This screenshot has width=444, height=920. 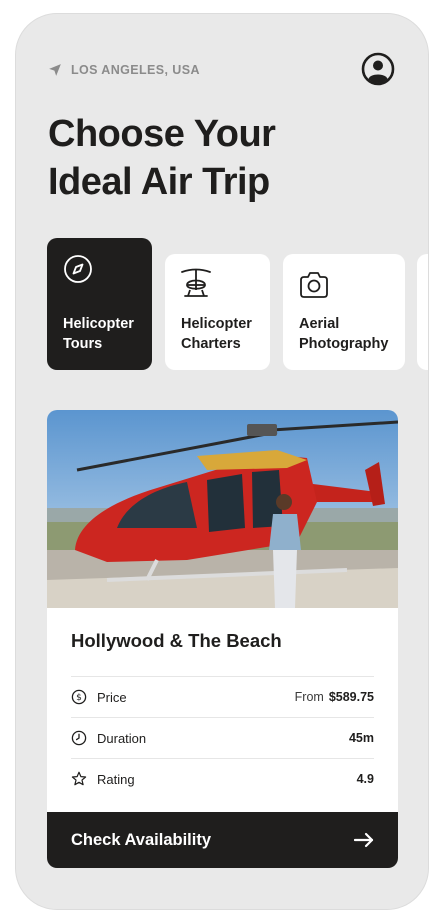 I want to click on star-icon, so click(x=79, y=778).